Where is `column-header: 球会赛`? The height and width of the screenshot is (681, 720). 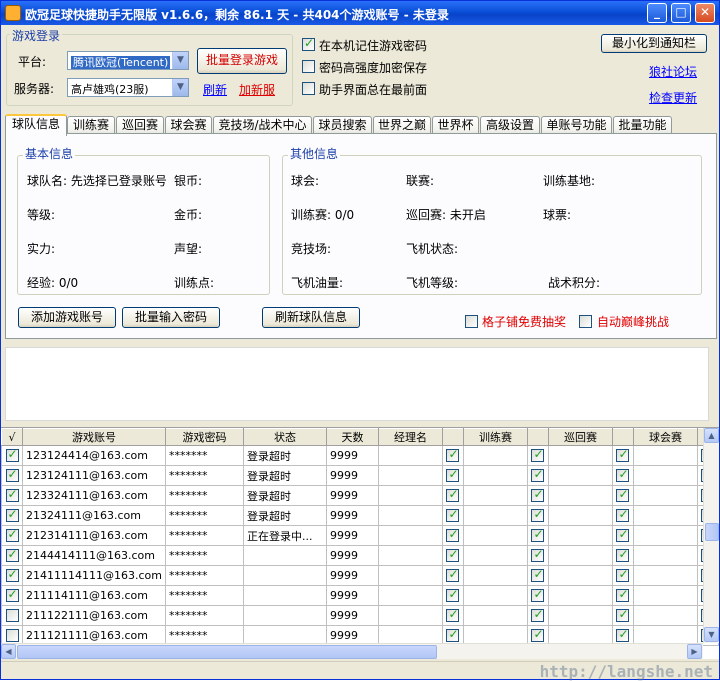
column-header: 球会赛 is located at coordinates (665, 437).